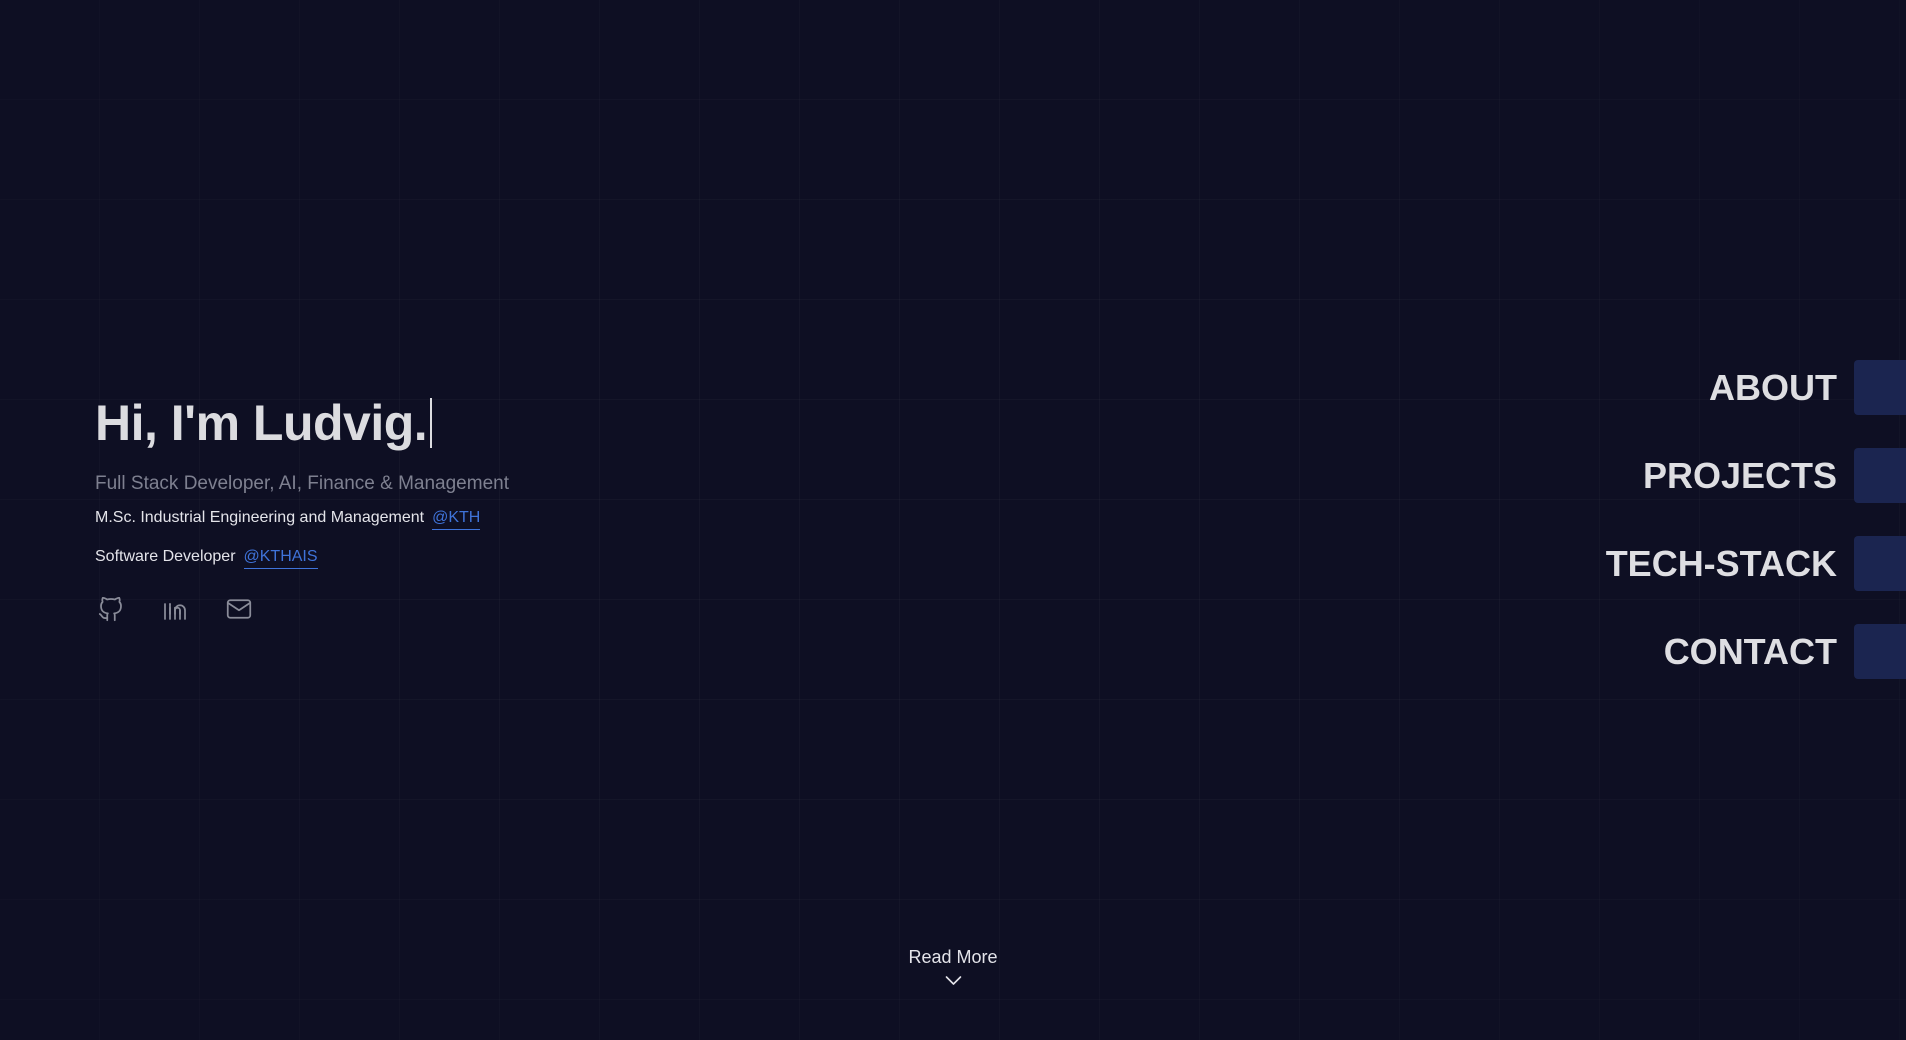 The width and height of the screenshot is (1906, 1040). What do you see at coordinates (431, 423) in the screenshot?
I see `typing-cursor` at bounding box center [431, 423].